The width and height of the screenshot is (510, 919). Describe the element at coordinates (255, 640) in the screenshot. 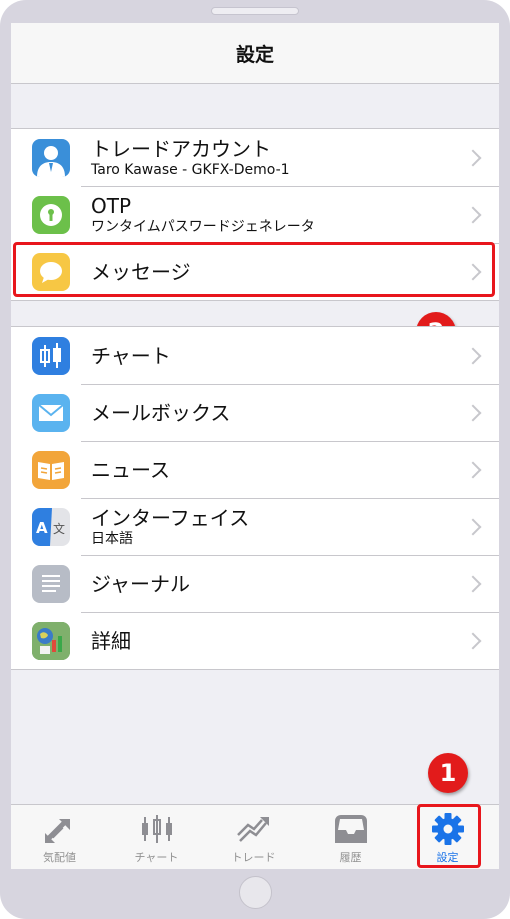

I see `about-row: 詳細` at that location.